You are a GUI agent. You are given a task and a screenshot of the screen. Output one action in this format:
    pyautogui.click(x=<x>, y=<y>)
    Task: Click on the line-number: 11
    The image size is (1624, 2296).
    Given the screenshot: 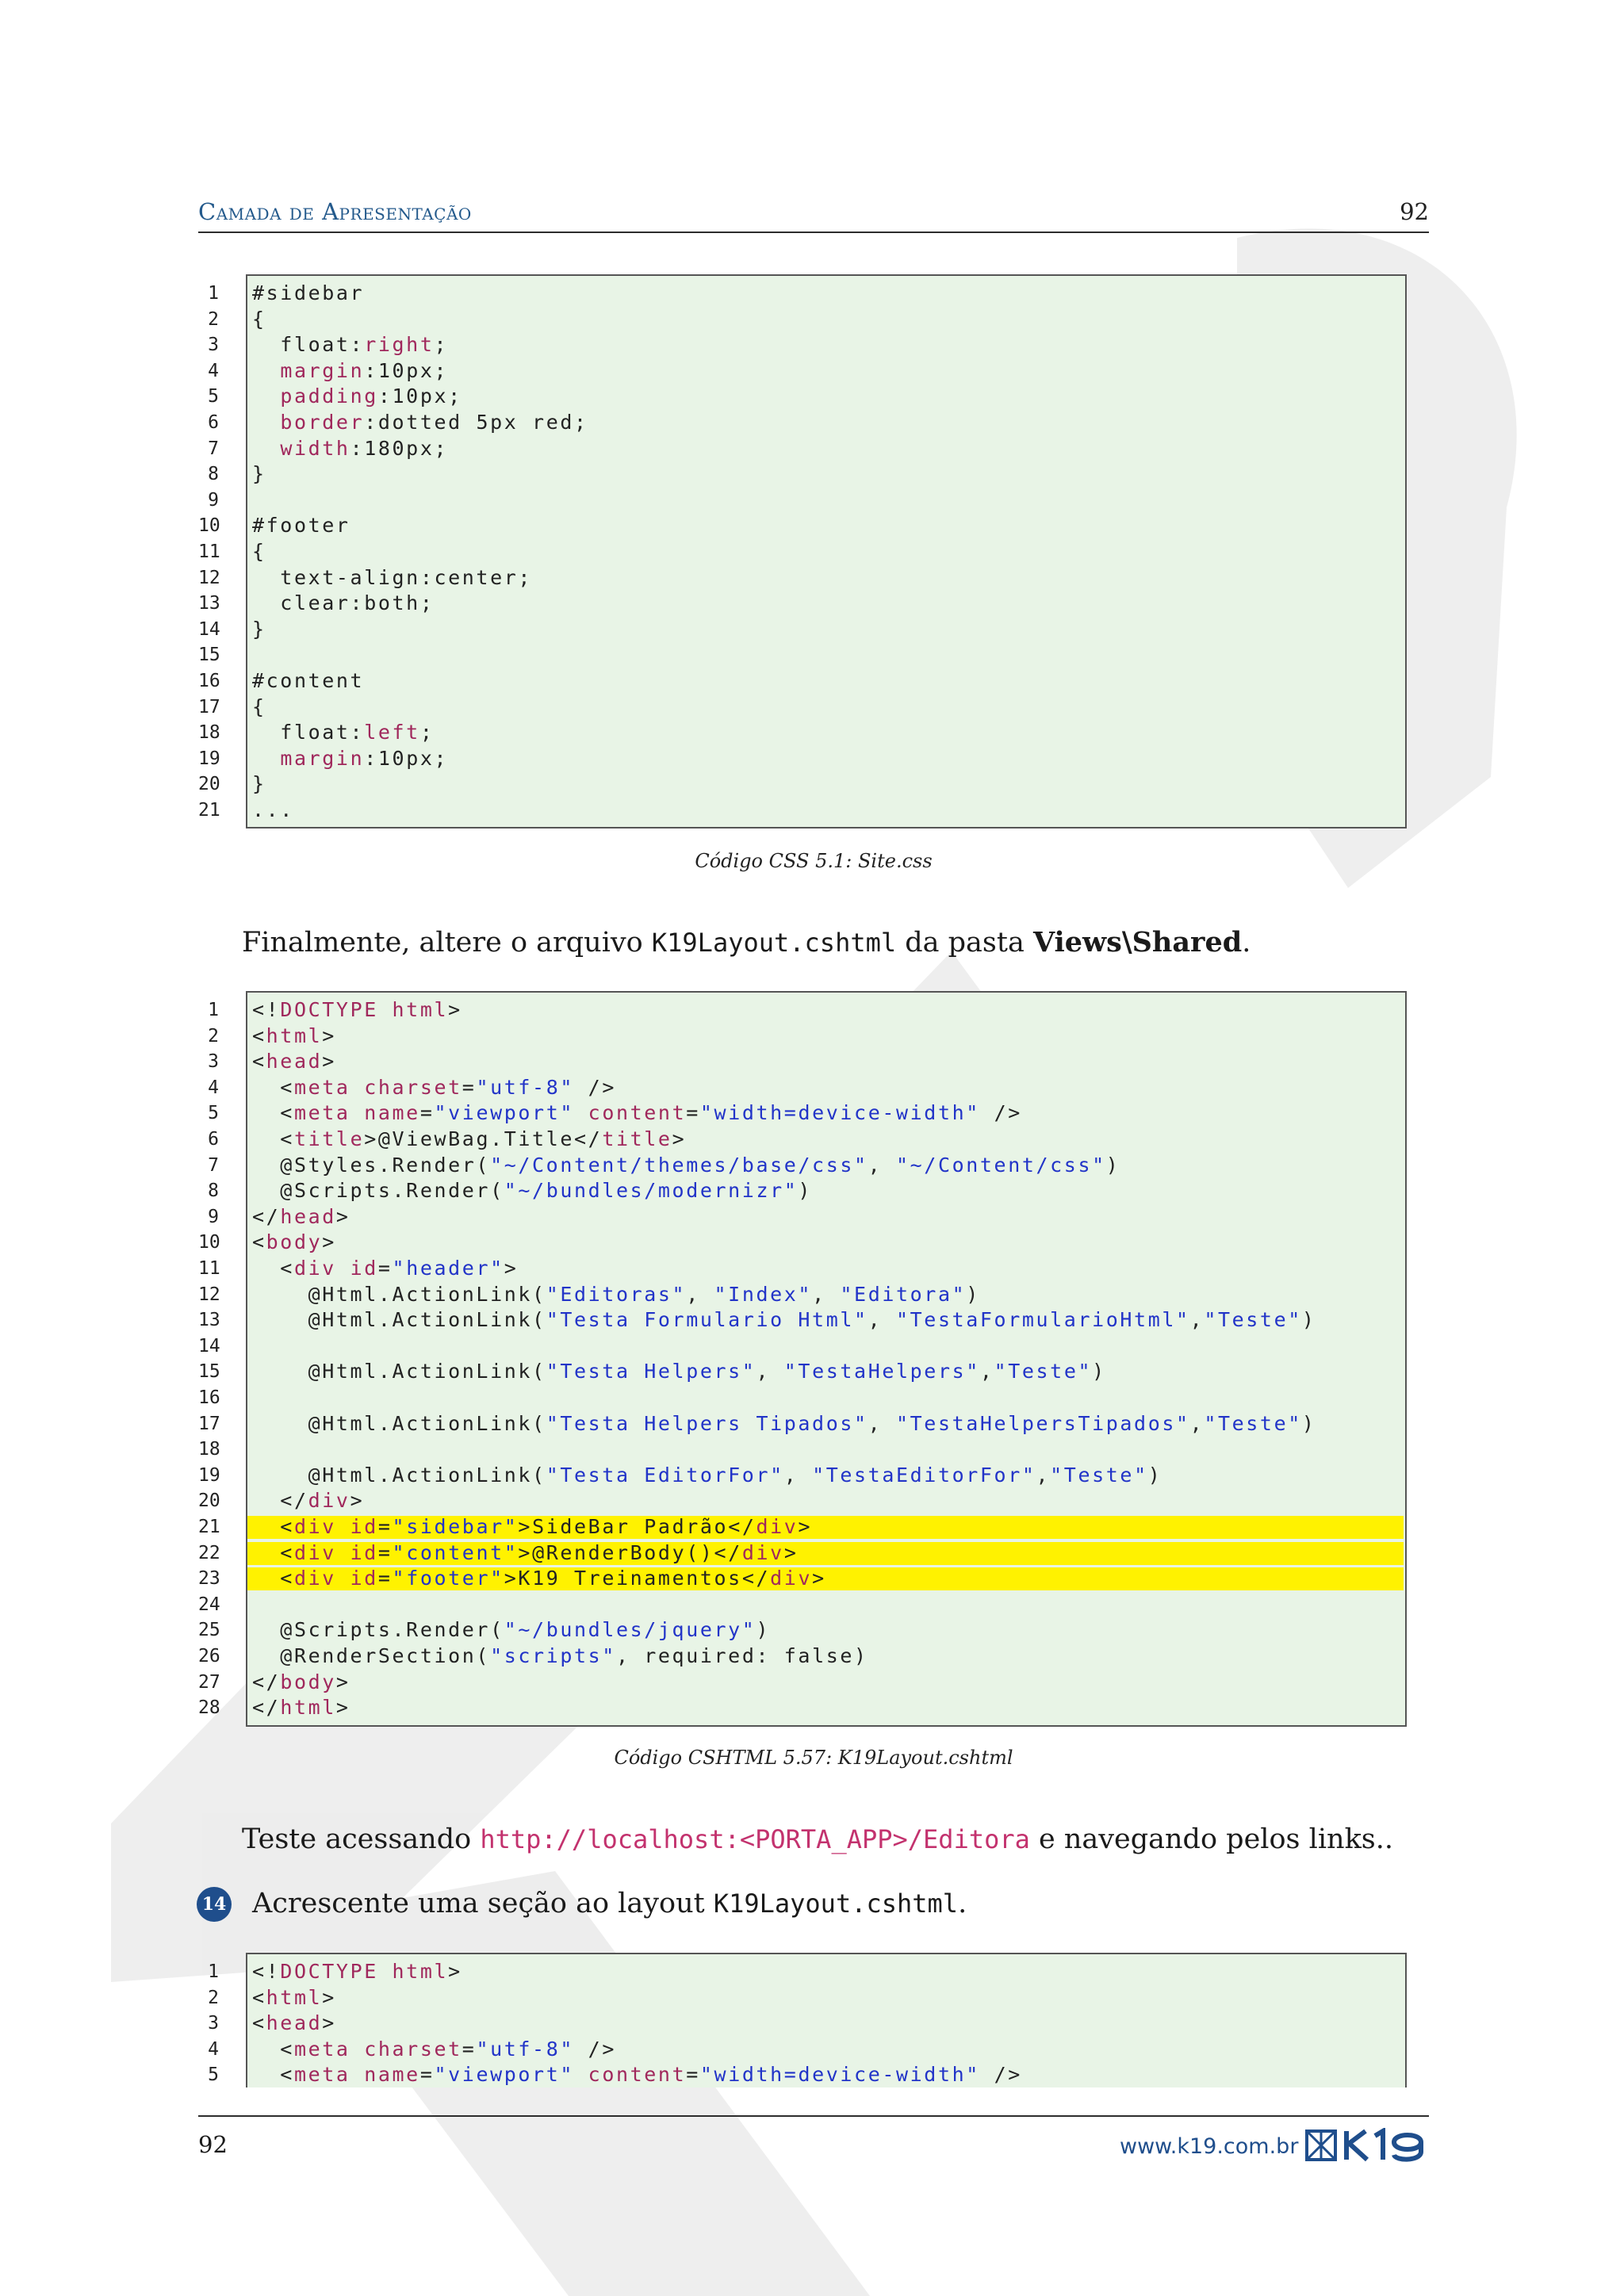 What is the action you would take?
    pyautogui.click(x=209, y=1268)
    